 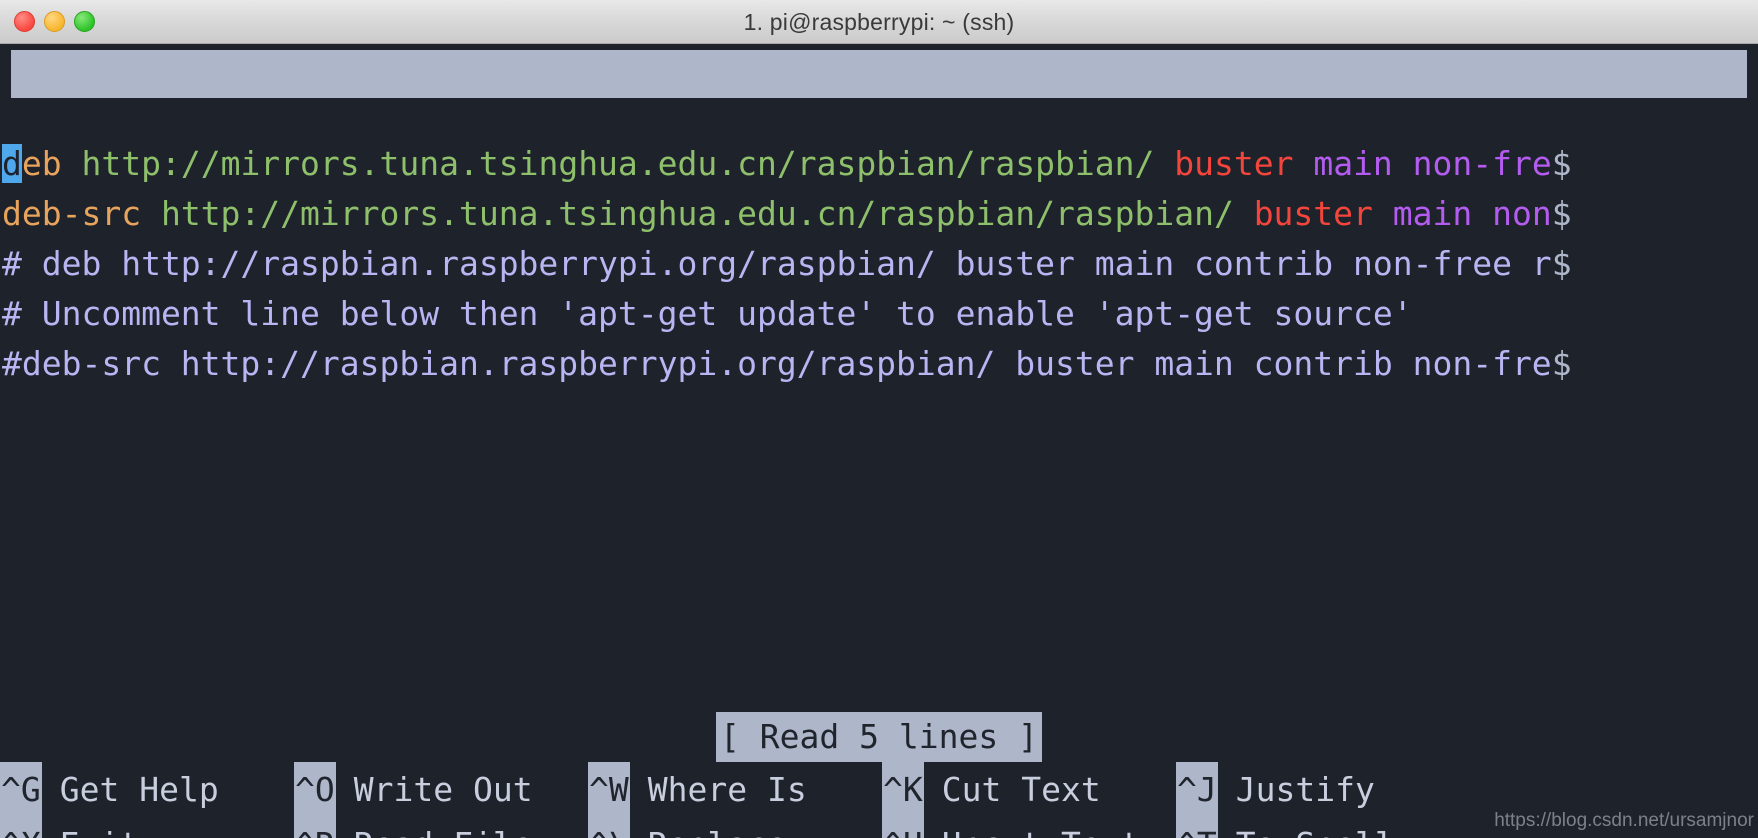 I want to click on shortcut-key: ^K, so click(x=903, y=789).